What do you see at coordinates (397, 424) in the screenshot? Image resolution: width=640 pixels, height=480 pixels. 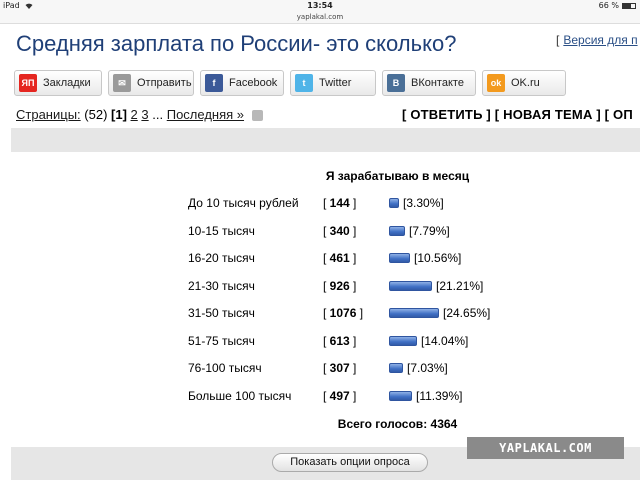 I see `poll-total: Всего голосов: 4364` at bounding box center [397, 424].